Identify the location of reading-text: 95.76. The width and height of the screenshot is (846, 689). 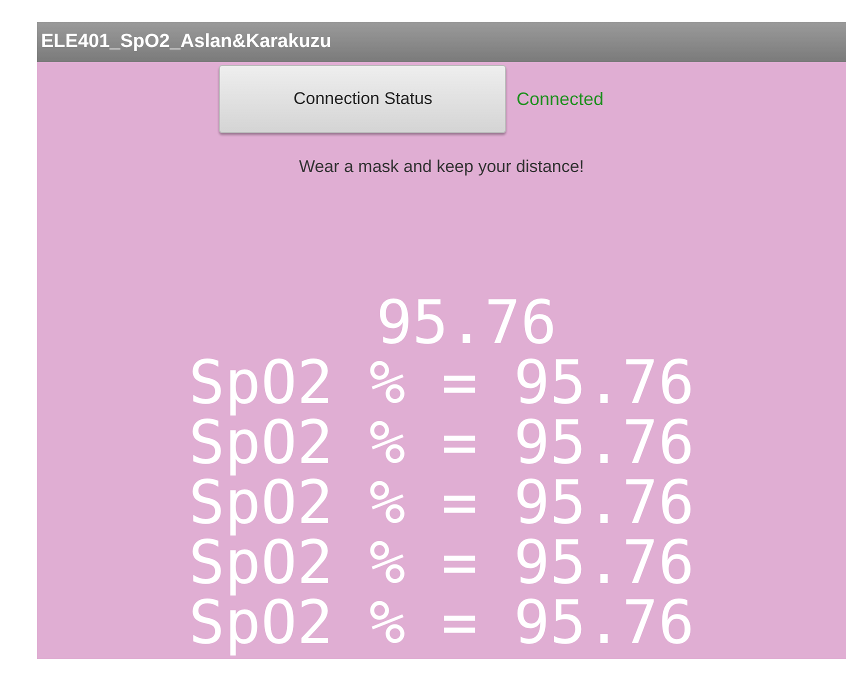
(466, 323).